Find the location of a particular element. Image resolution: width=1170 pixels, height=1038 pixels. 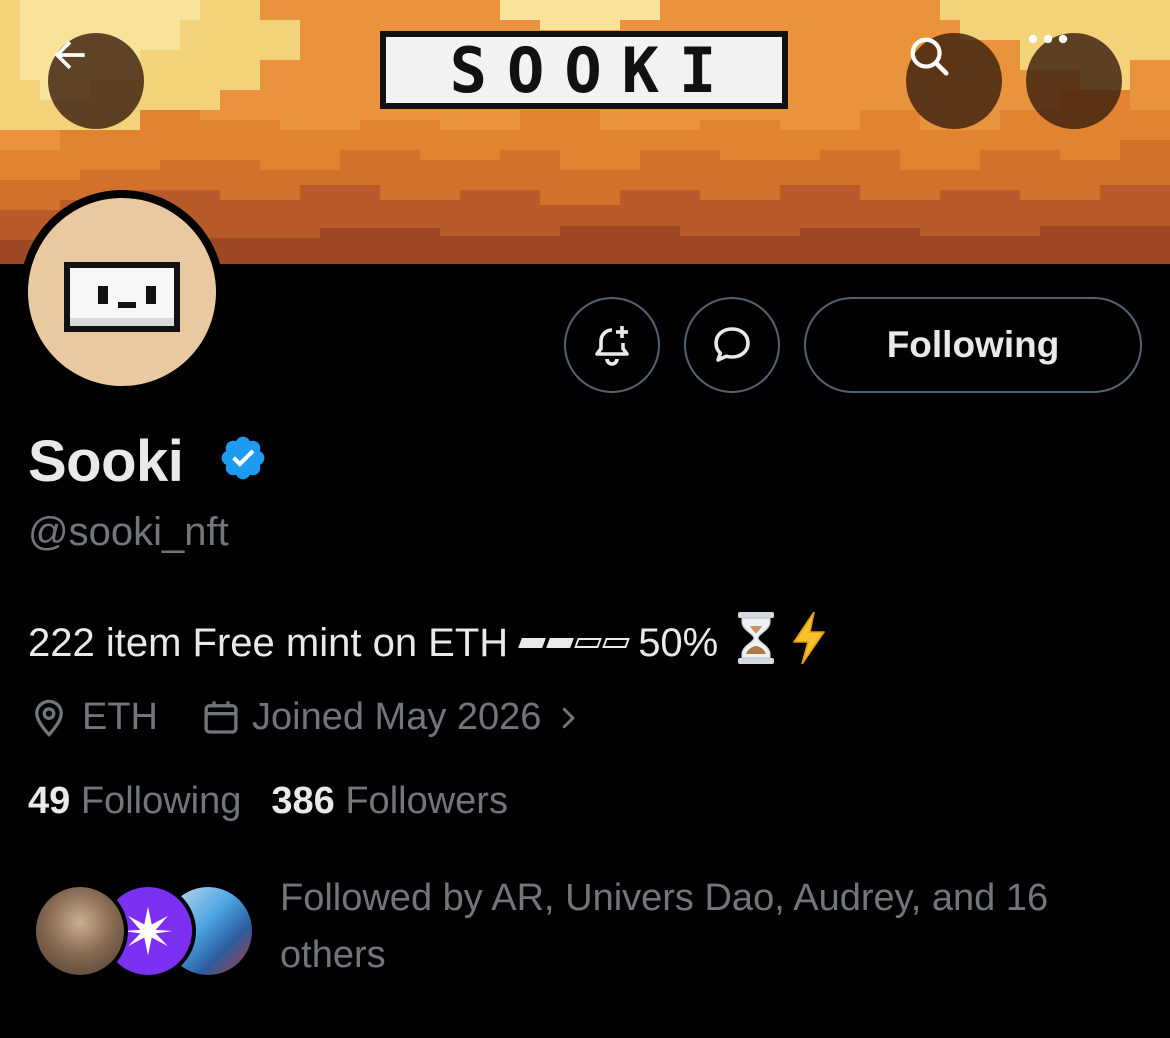

location-item: ETH is located at coordinates (93, 717).